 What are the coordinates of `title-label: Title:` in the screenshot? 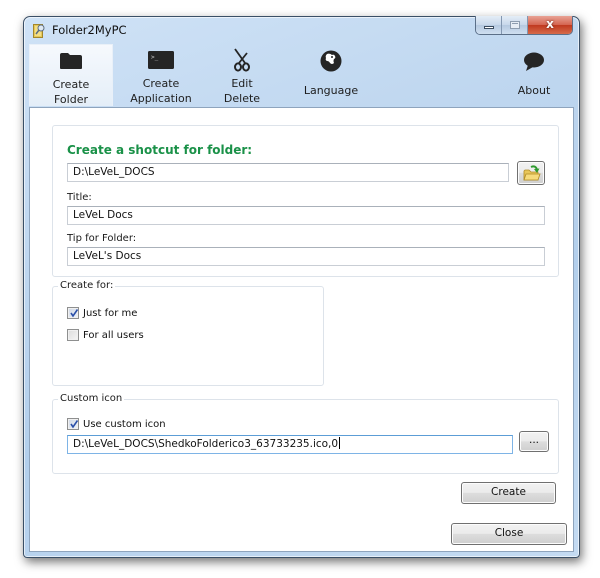 It's located at (79, 197).